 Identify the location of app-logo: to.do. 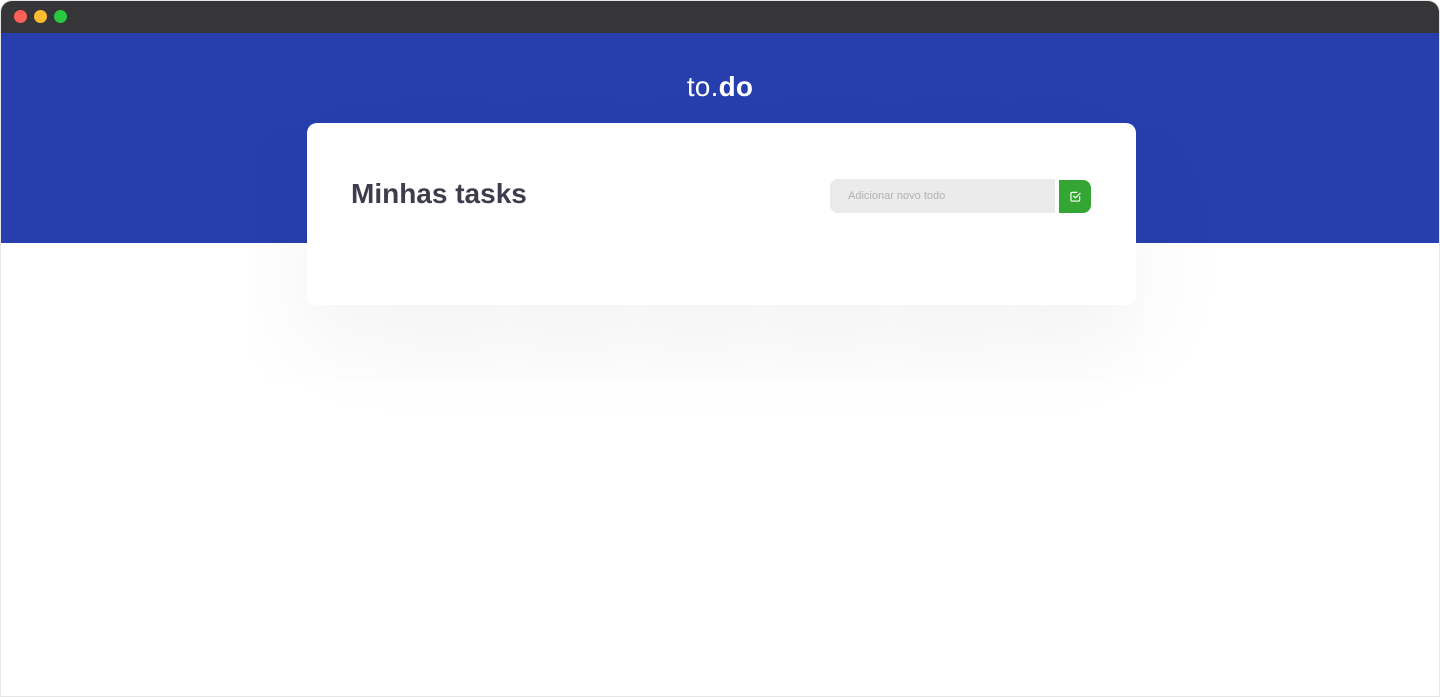
(720, 87).